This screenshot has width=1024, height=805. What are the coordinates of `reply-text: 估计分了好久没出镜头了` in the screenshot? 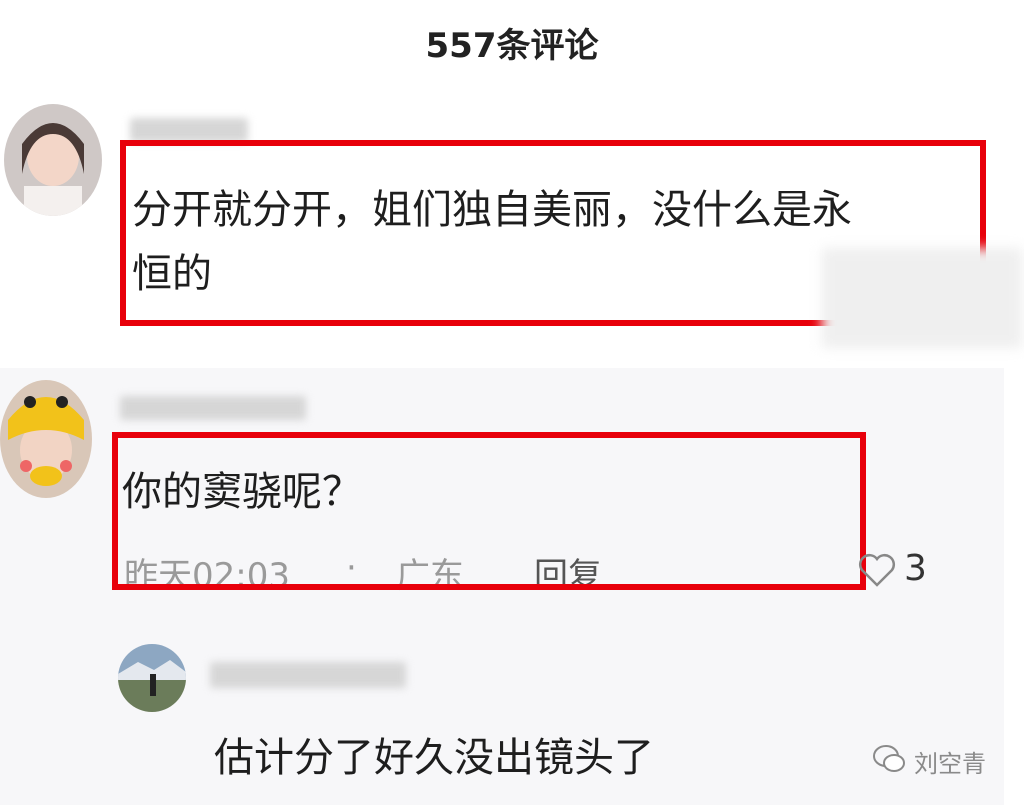 It's located at (434, 758).